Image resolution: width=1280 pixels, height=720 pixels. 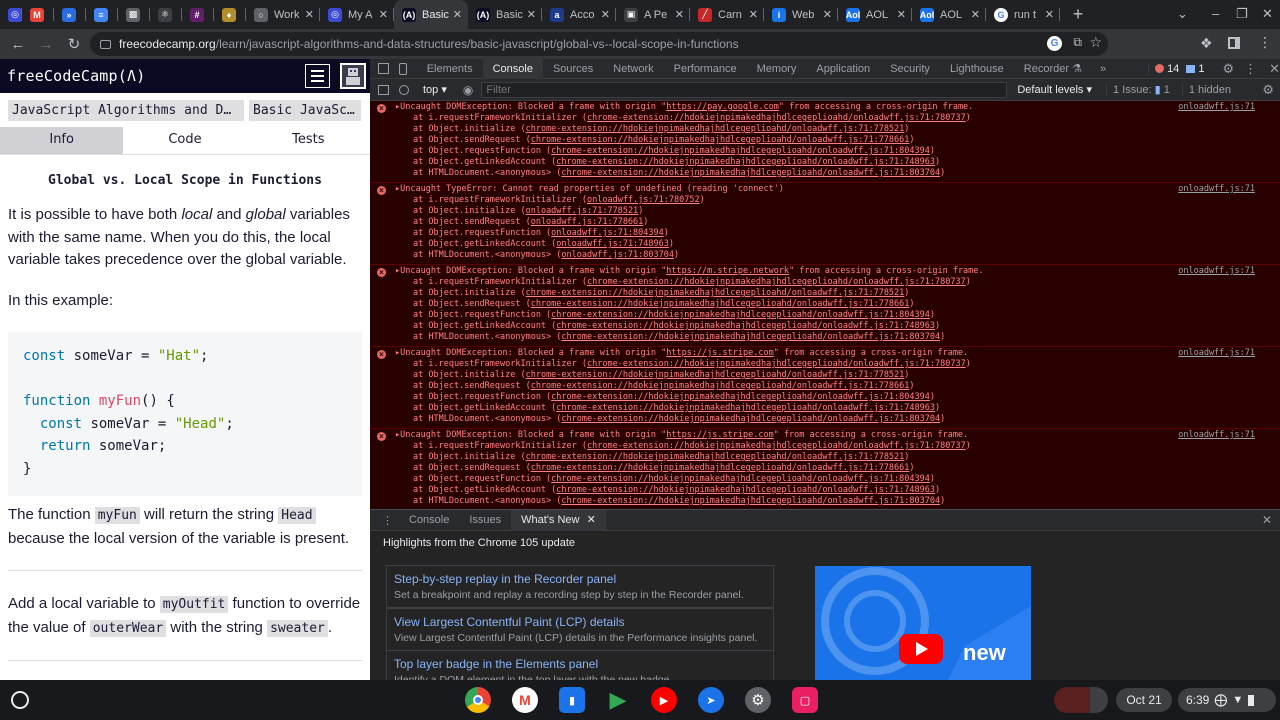 What do you see at coordinates (921, 649) in the screenshot?
I see `youtube-play-icon` at bounding box center [921, 649].